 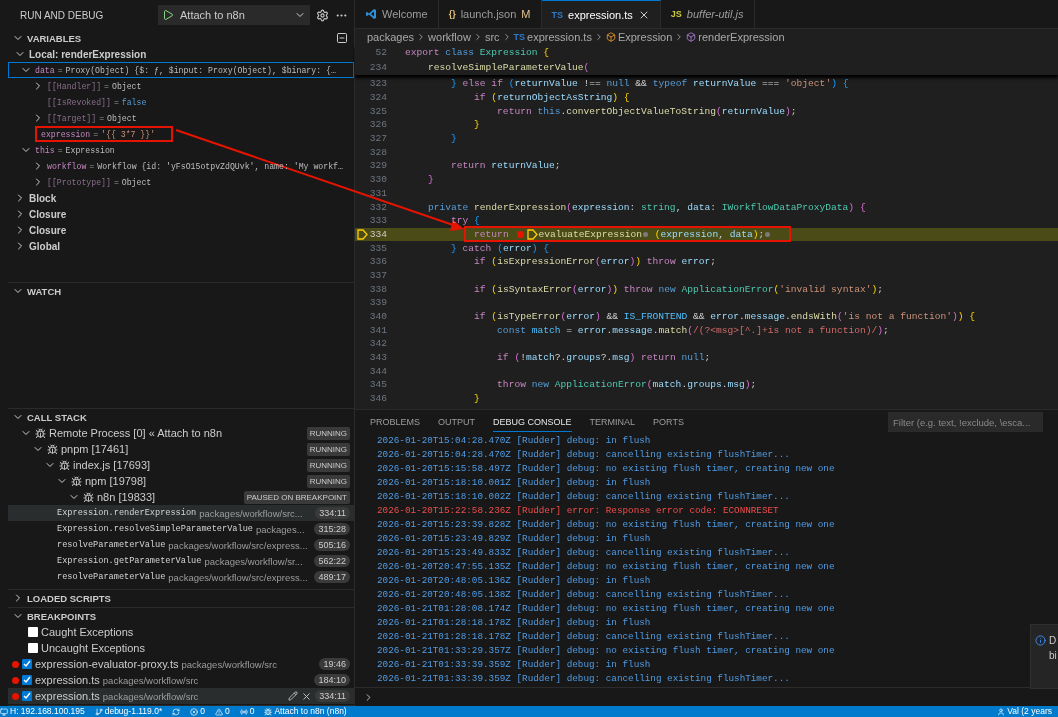 I want to click on panel-tab: TERMINAL, so click(x=612, y=422).